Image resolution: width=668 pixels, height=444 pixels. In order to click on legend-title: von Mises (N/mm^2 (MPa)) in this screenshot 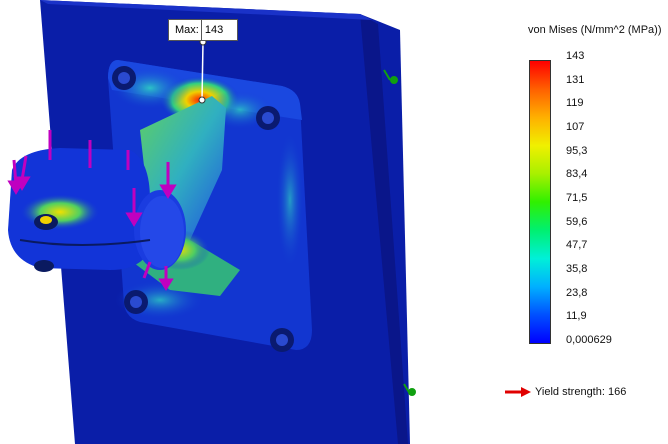, I will do `click(595, 30)`.